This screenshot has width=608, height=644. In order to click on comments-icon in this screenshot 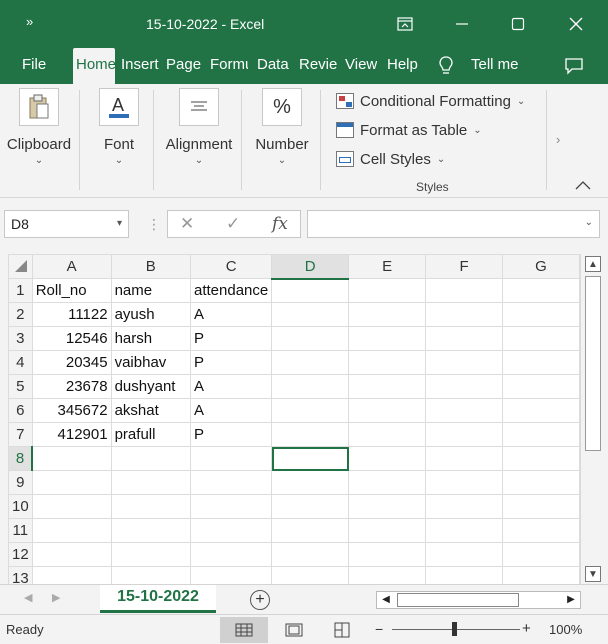, I will do `click(576, 66)`.